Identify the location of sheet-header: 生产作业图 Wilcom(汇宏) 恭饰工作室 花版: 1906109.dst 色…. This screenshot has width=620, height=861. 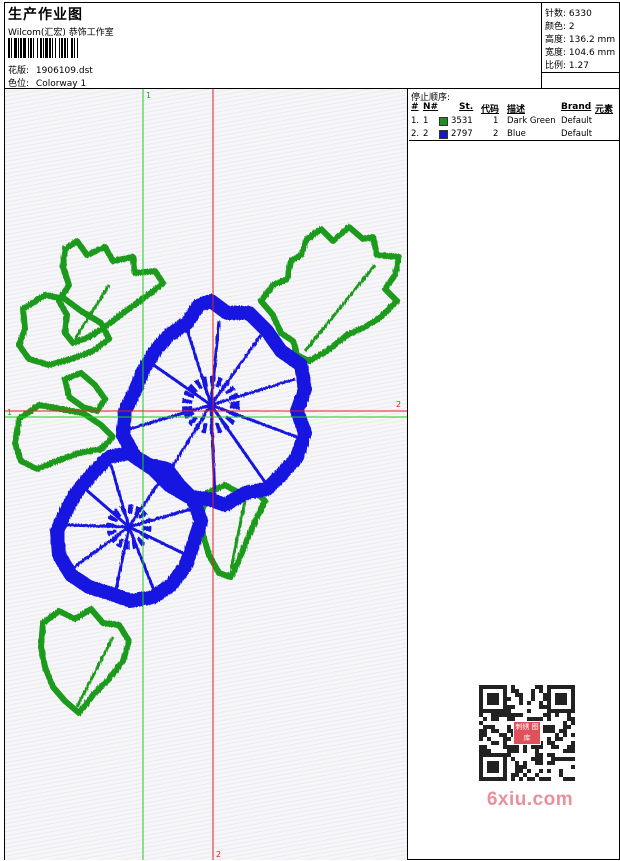
(312, 46).